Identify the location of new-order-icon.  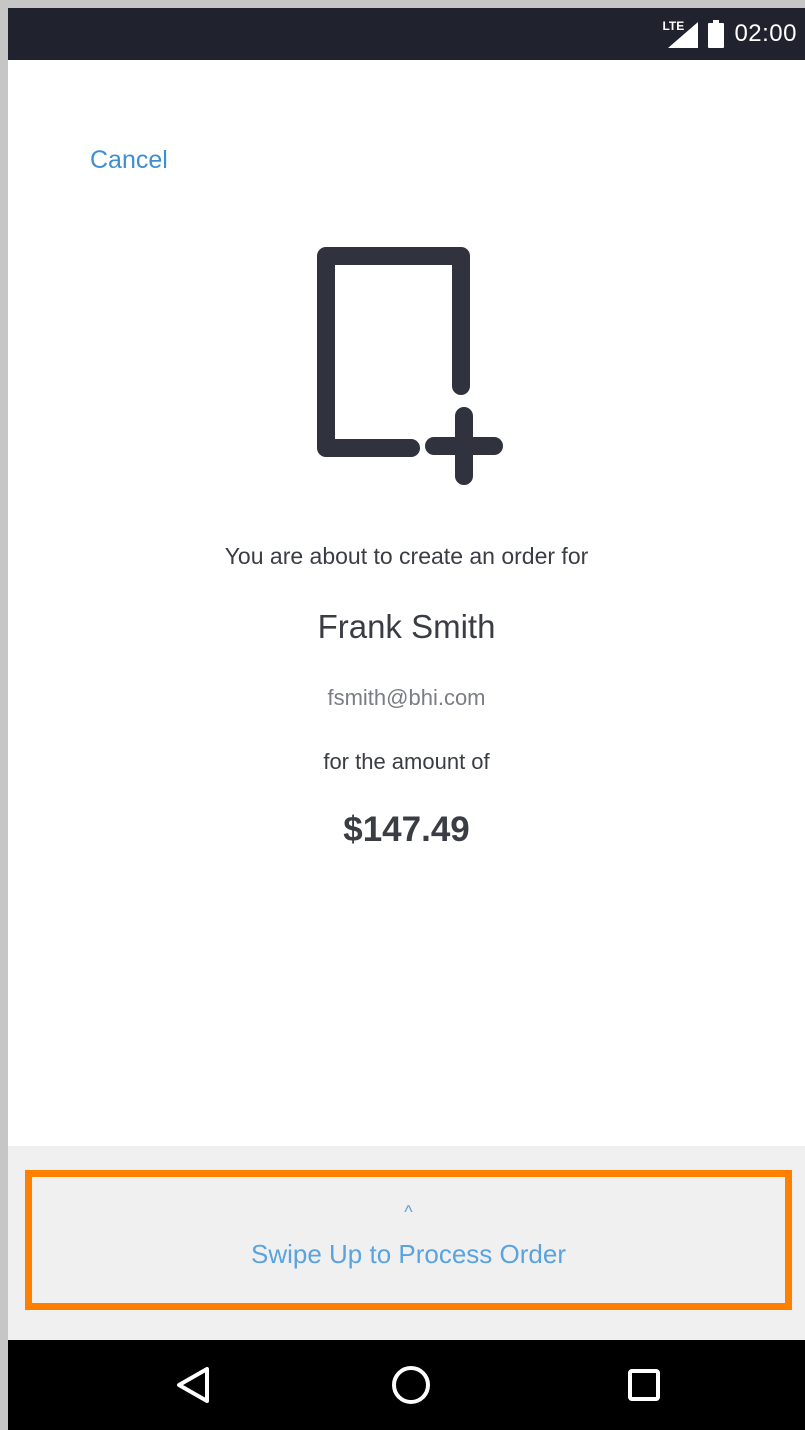
(411, 369).